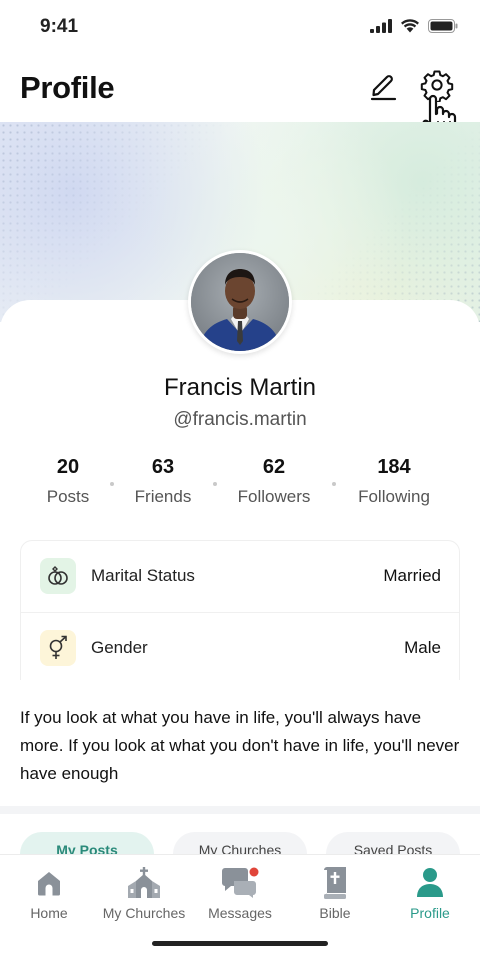 This screenshot has width=480, height=960. I want to click on bottom-navigation: Home My Churches Messages Bible Profile, so click(240, 907).